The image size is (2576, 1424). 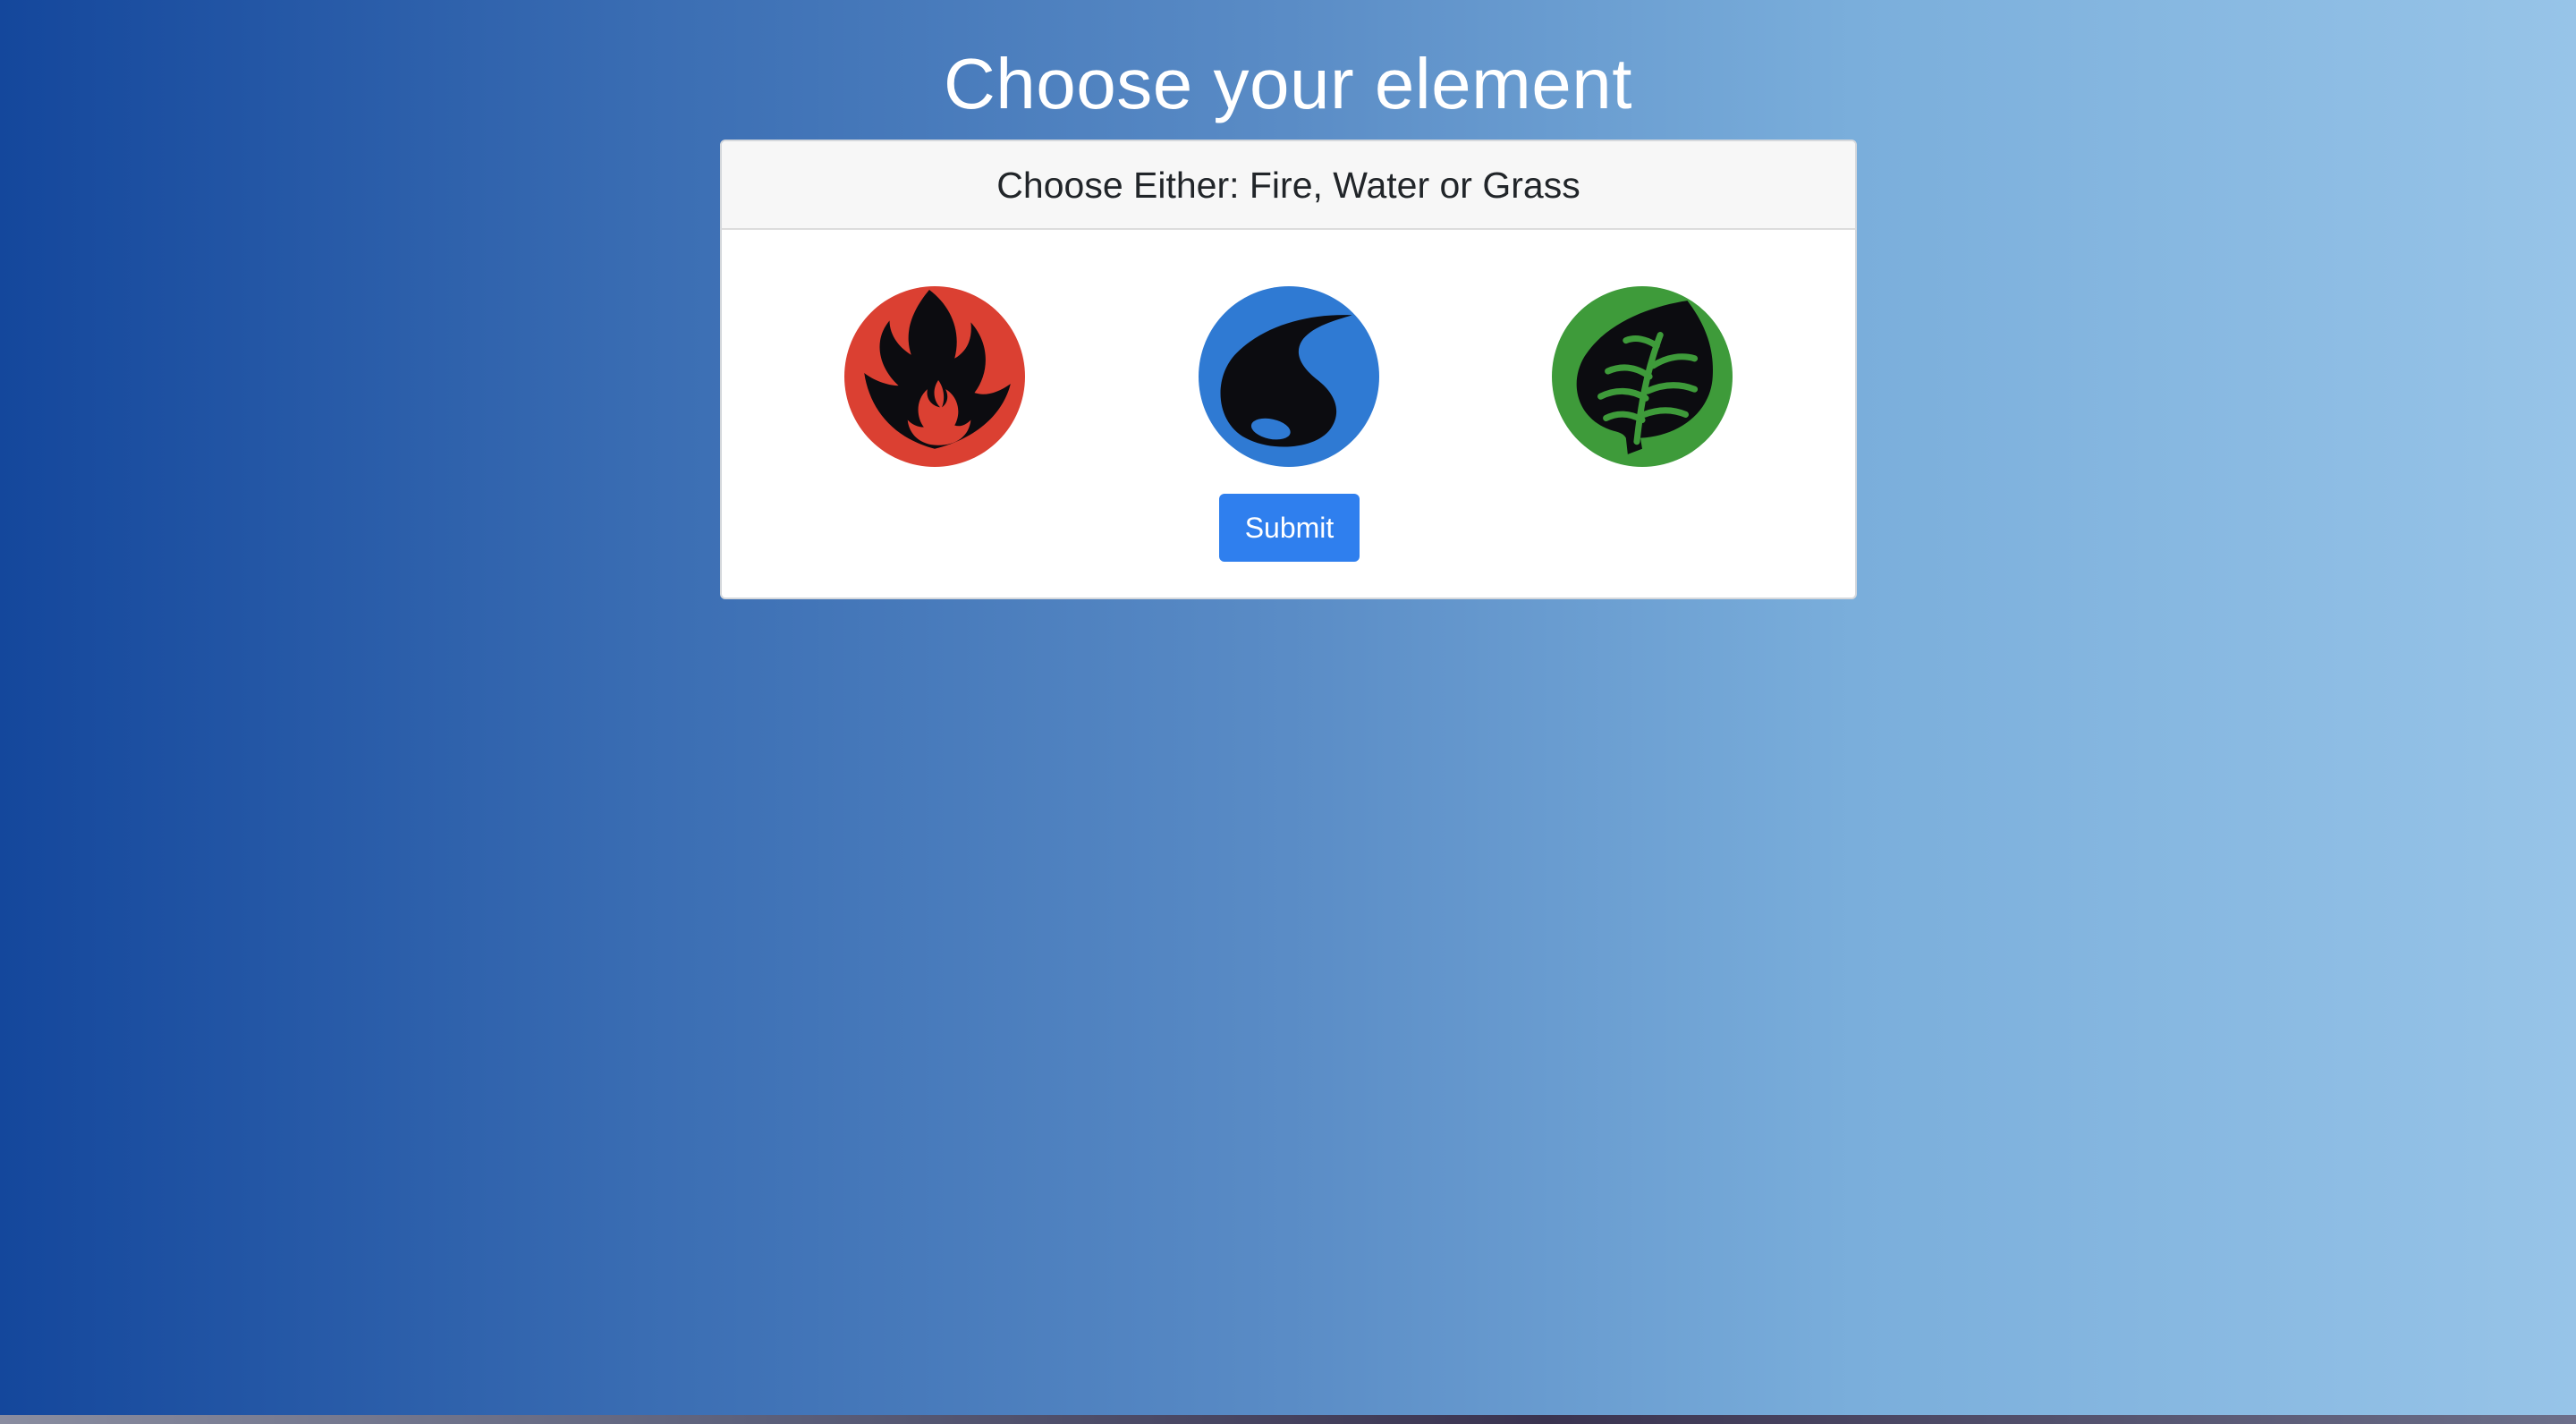 I want to click on fire-element-option, so click(x=934, y=376).